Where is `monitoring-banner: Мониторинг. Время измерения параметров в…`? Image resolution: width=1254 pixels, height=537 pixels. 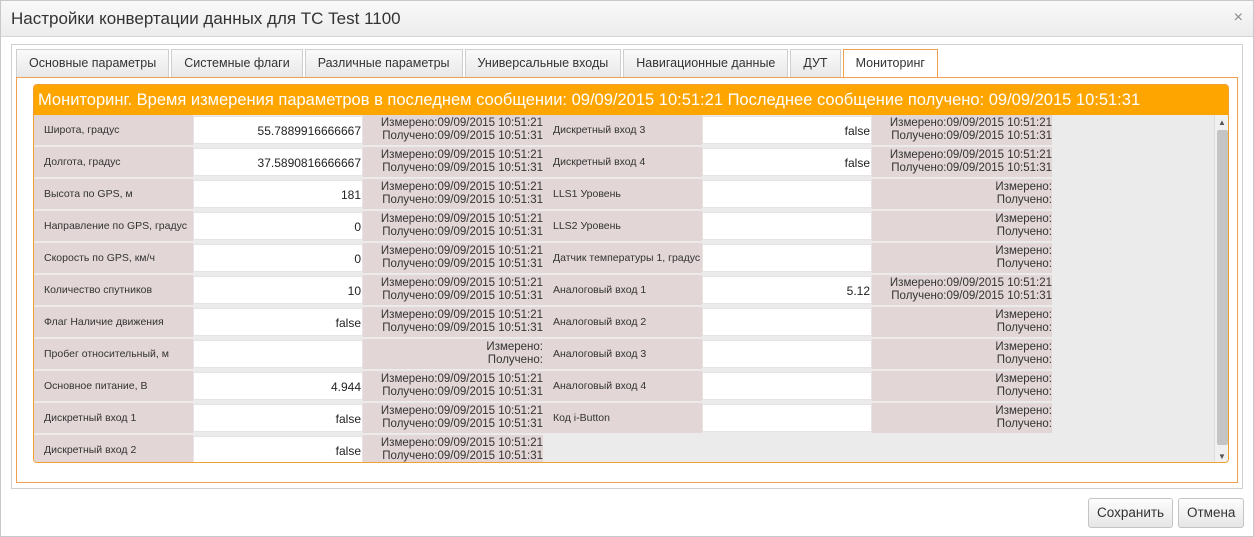
monitoring-banner: Мониторинг. Время измерения параметров в… is located at coordinates (631, 100).